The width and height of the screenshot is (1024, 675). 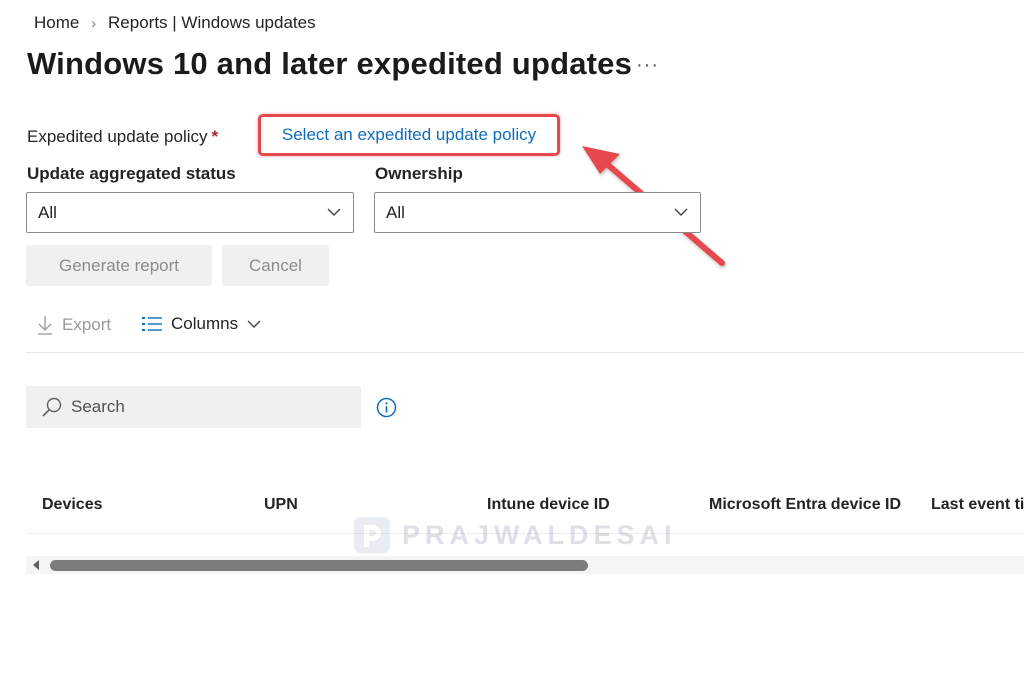 What do you see at coordinates (72, 505) in the screenshot?
I see `column-header-devices: Devices` at bounding box center [72, 505].